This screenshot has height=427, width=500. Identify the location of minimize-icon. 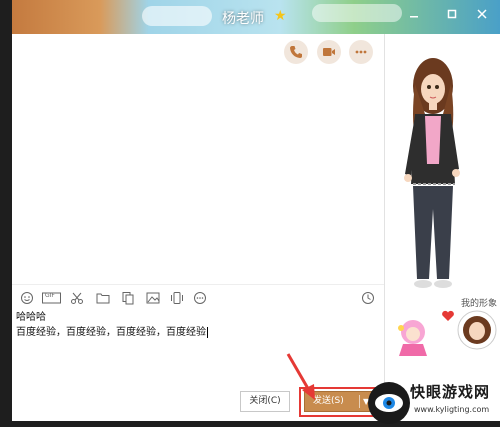
(414, 16).